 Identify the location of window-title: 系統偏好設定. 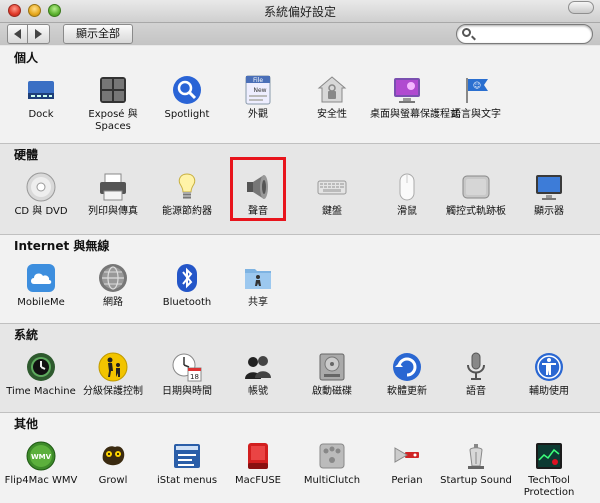
(299, 12).